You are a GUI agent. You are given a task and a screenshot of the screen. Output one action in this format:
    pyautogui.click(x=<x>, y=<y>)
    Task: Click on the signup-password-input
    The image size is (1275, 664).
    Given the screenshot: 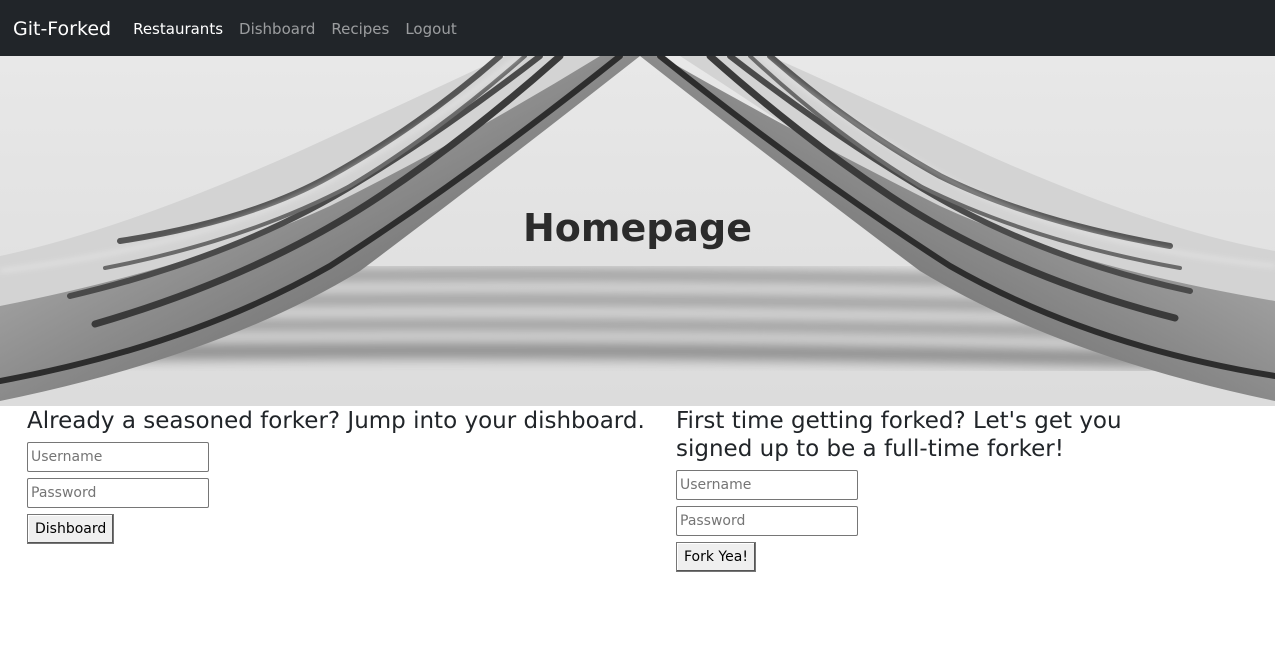 What is the action you would take?
    pyautogui.click(x=767, y=521)
    